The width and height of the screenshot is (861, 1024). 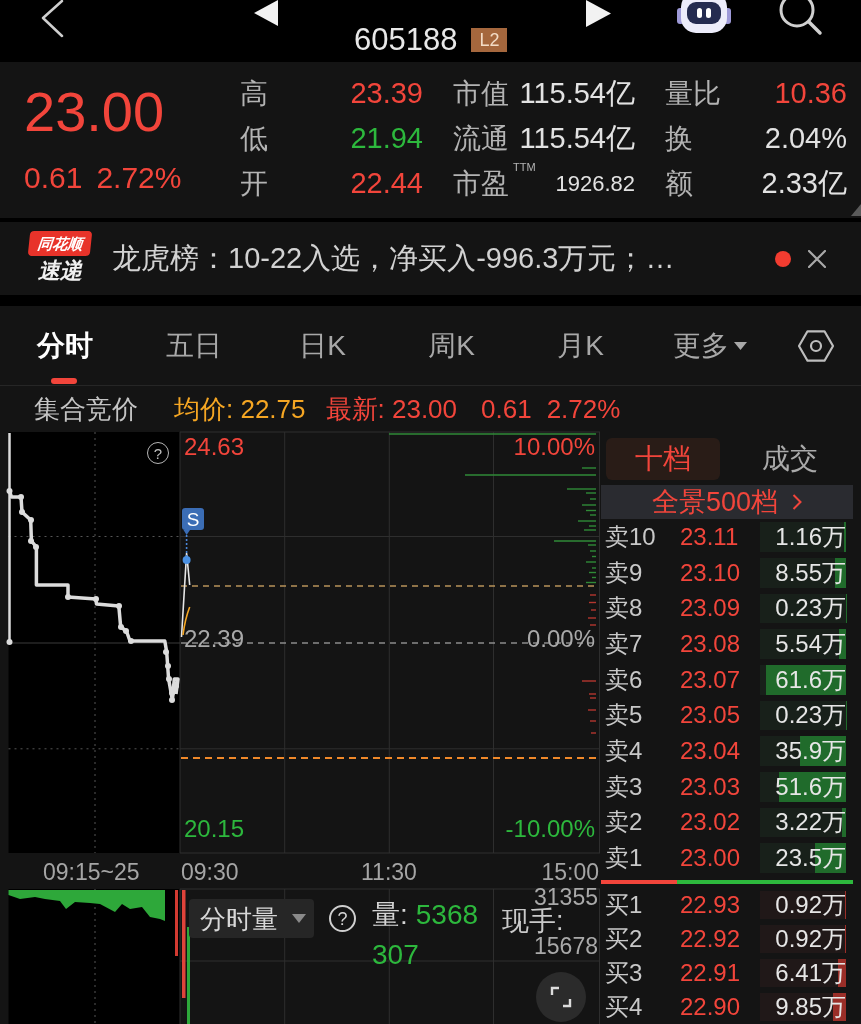 What do you see at coordinates (810, 644) in the screenshot?
I see `order-volume: 5.54万` at bounding box center [810, 644].